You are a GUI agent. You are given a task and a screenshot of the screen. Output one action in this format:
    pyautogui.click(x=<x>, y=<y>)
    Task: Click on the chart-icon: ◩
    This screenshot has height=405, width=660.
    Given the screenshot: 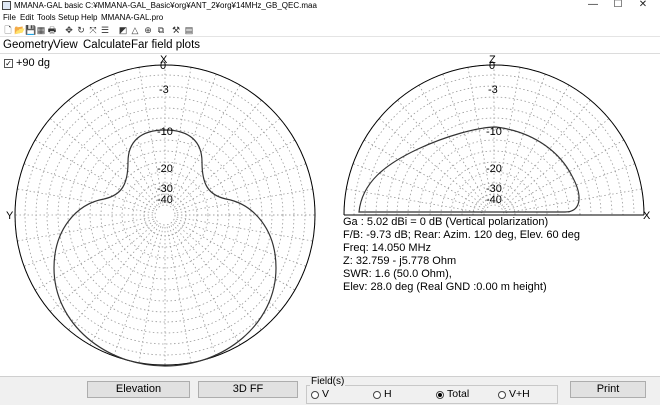 What is the action you would take?
    pyautogui.click(x=123, y=30)
    